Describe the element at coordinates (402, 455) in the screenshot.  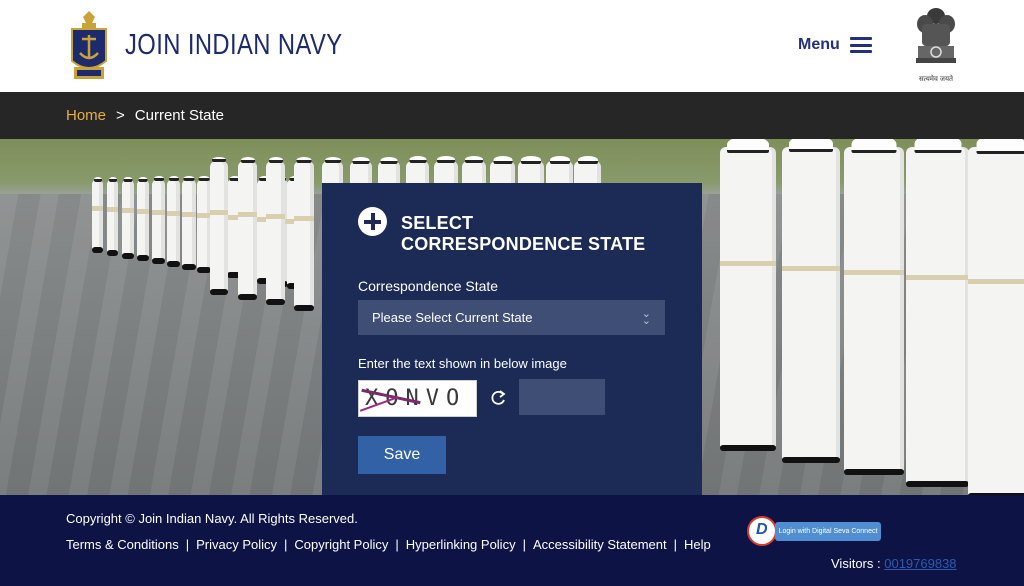
I see `save-button: Save` at that location.